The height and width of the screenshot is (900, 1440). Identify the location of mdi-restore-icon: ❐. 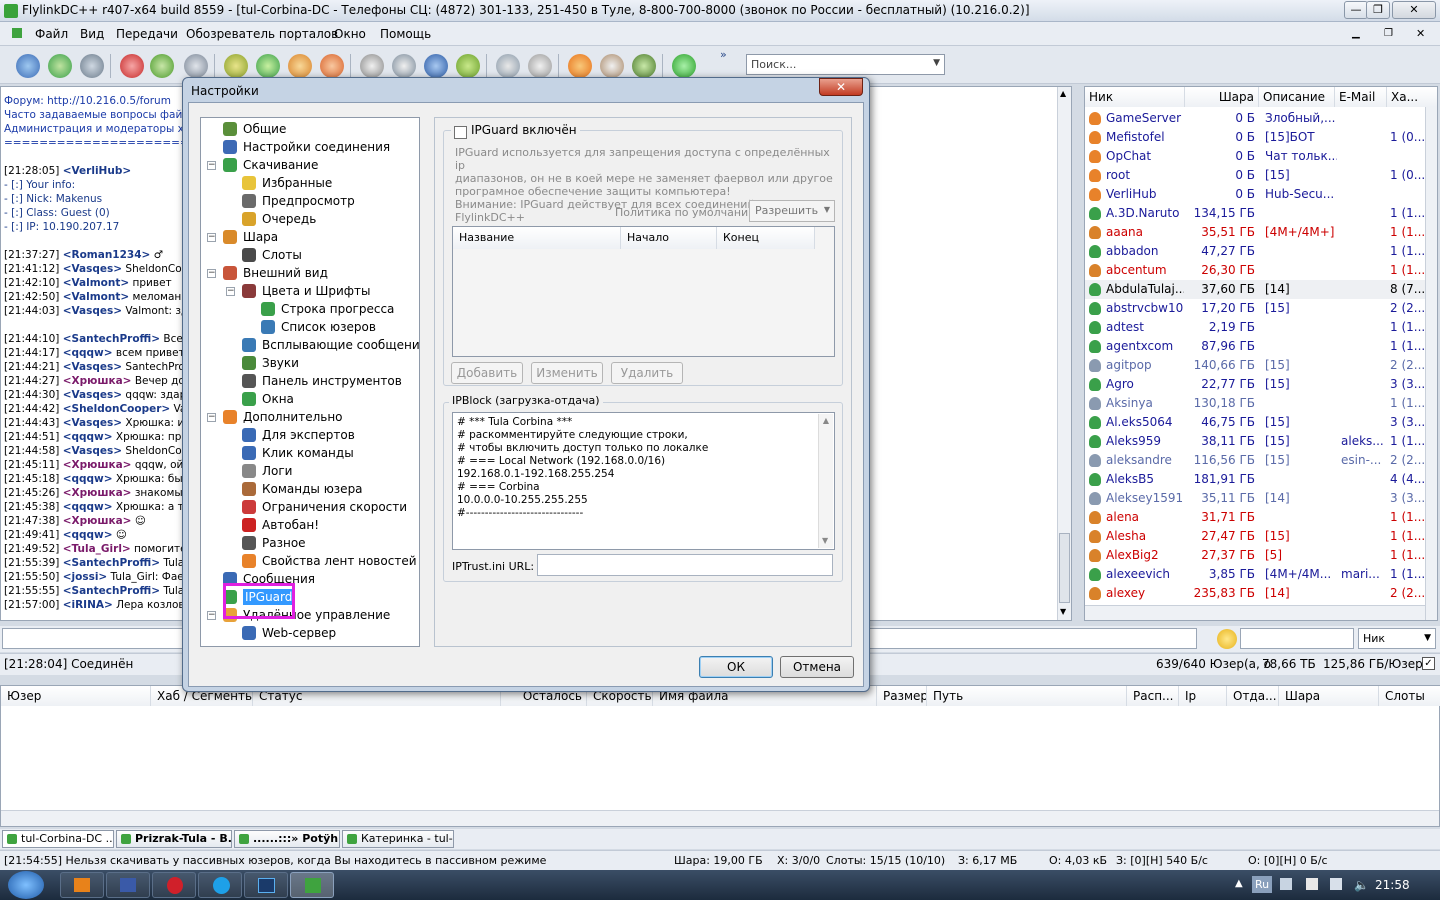
(1388, 33).